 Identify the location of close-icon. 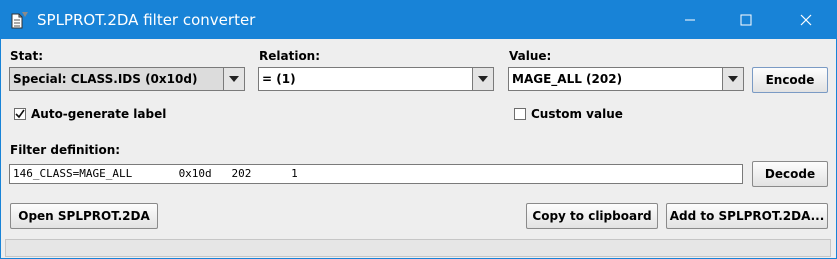
(806, 20).